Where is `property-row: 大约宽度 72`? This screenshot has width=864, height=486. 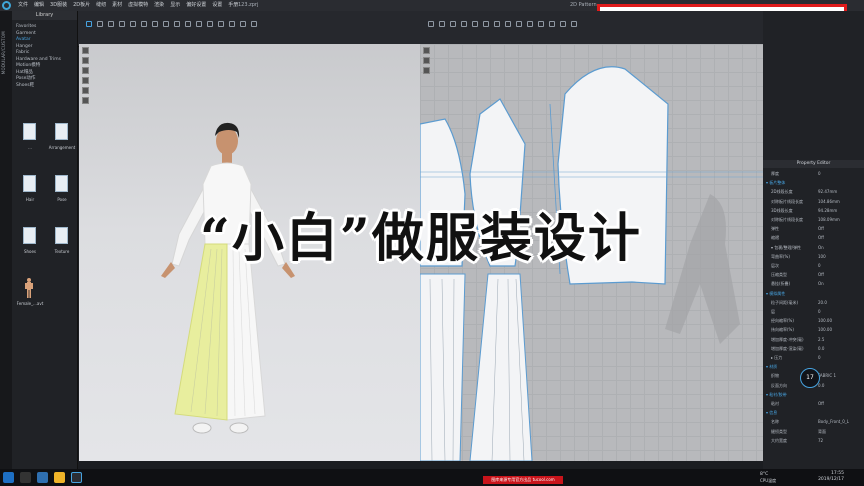 property-row: 大约宽度 72 is located at coordinates (813, 441).